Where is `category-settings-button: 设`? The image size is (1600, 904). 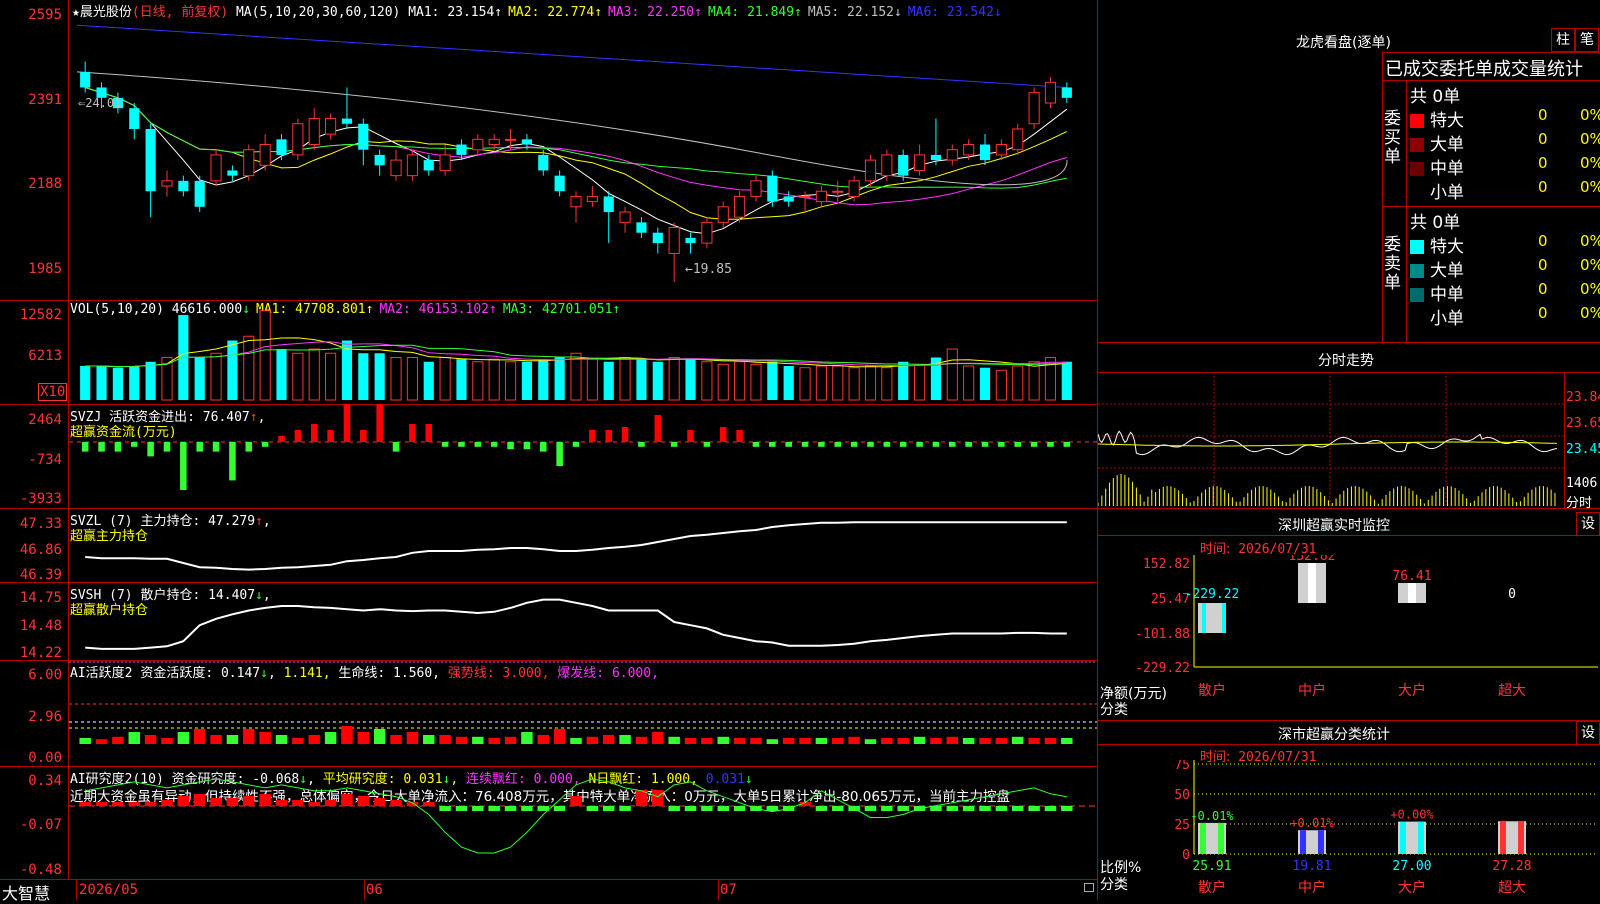 category-settings-button: 设 is located at coordinates (1588, 733).